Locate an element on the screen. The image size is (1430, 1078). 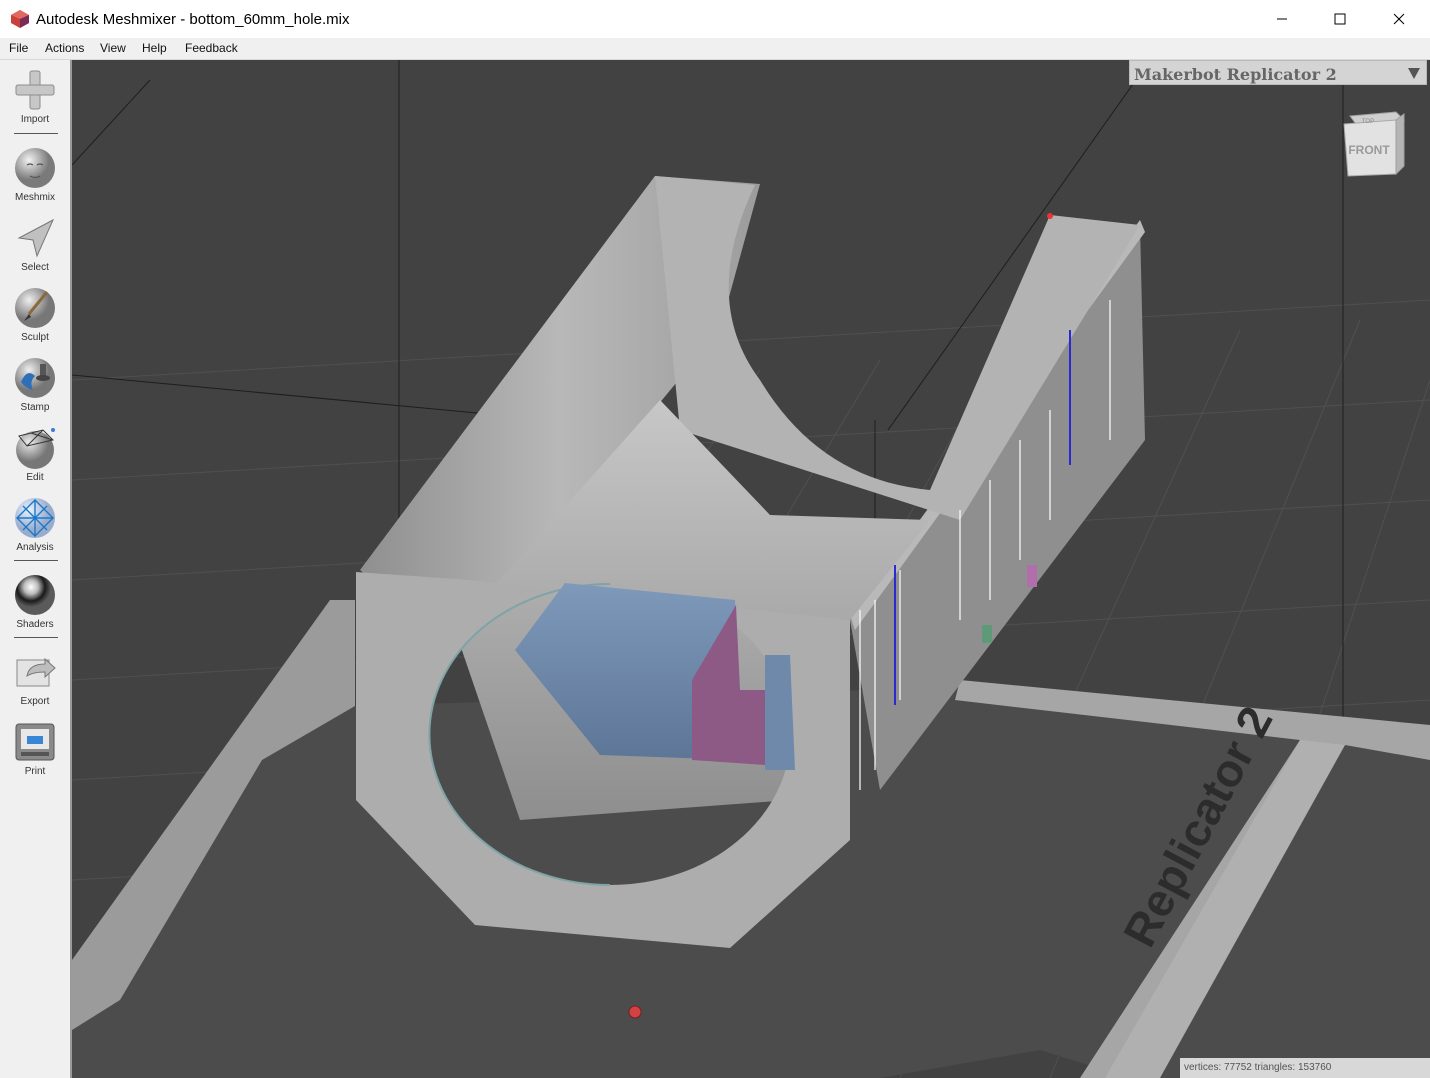
minimize-icon is located at coordinates (1282, 19).